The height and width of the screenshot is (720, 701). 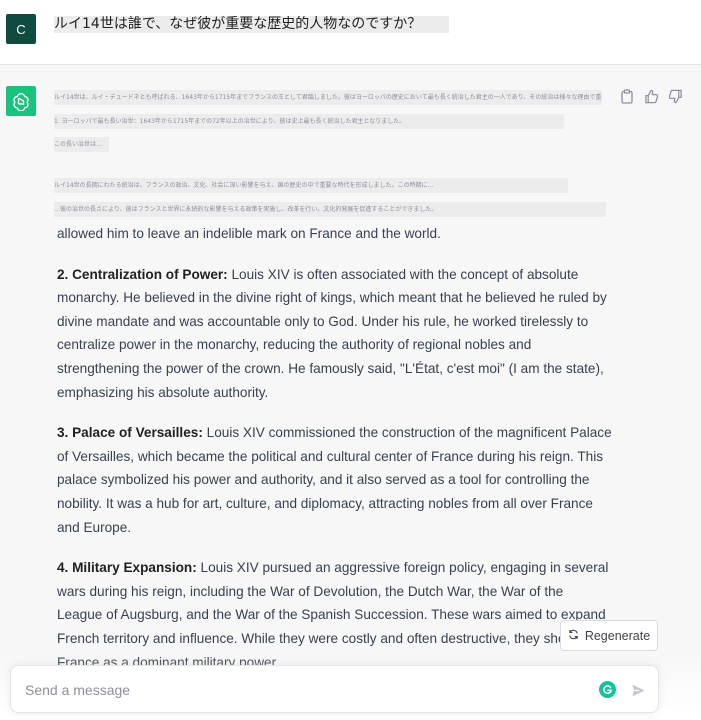 What do you see at coordinates (638, 690) in the screenshot?
I see `send-icon` at bounding box center [638, 690].